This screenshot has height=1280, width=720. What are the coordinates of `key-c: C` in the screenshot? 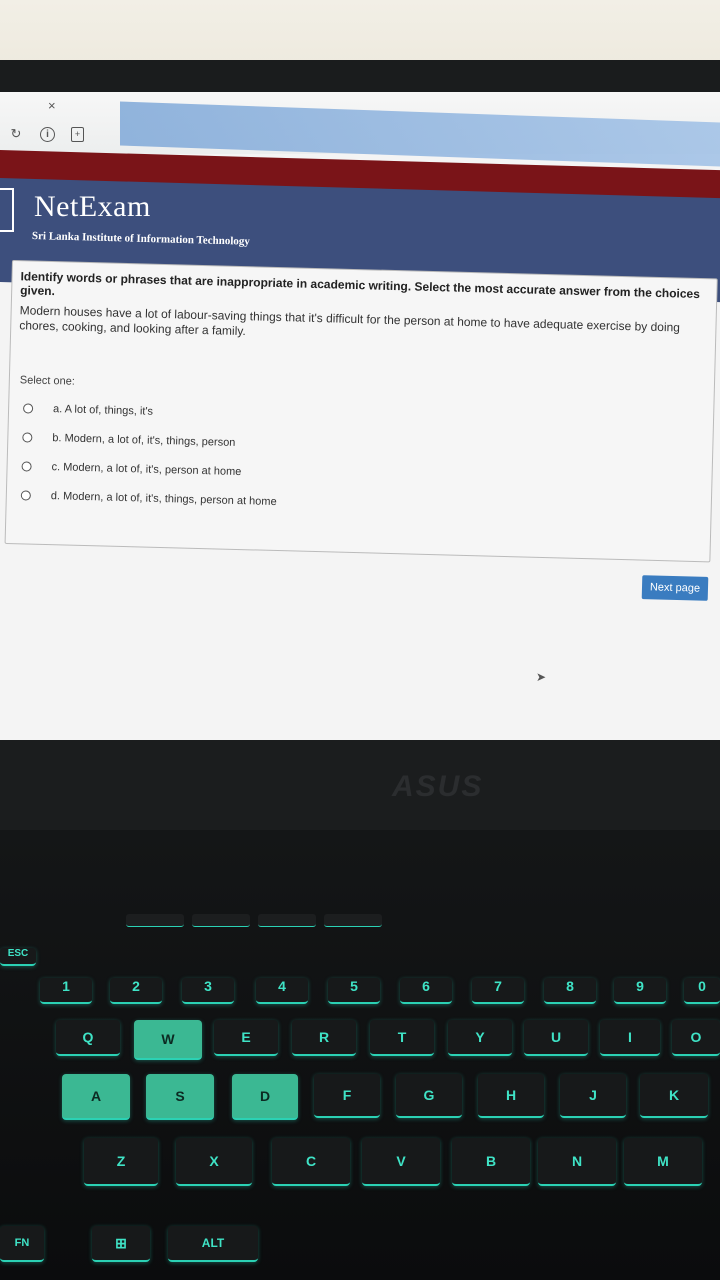 It's located at (311, 1162).